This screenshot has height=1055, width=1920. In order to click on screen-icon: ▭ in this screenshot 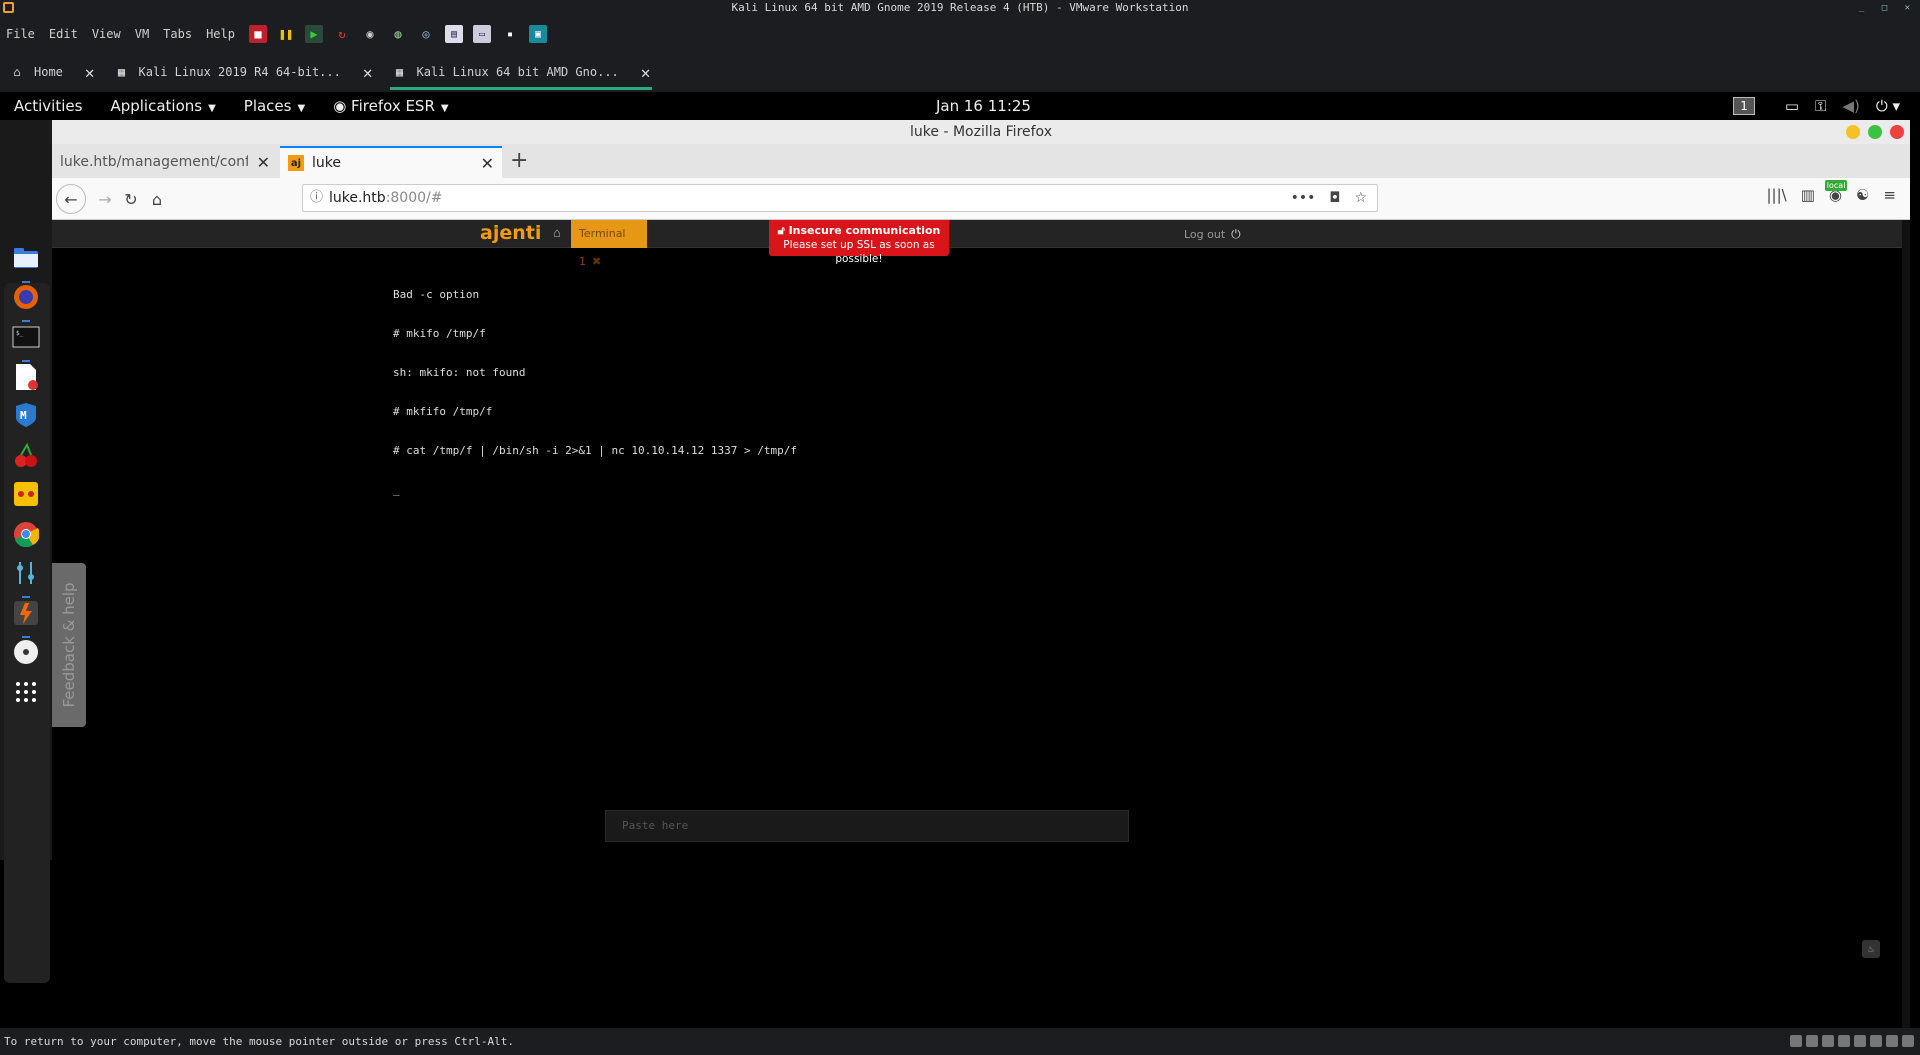, I will do `click(1792, 106)`.